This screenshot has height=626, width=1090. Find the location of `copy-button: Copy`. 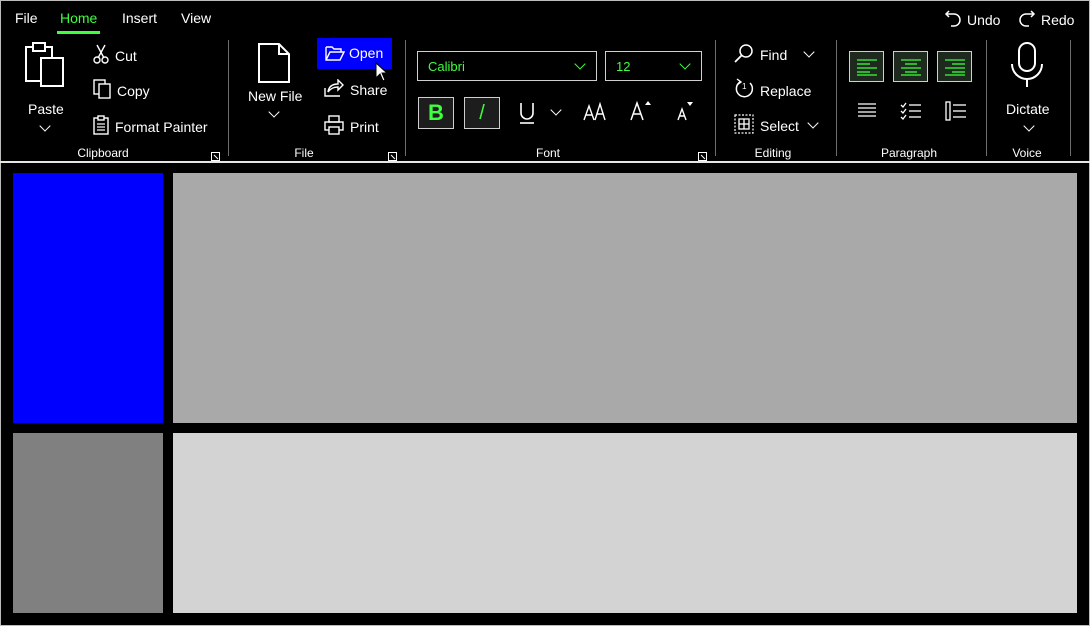

copy-button: Copy is located at coordinates (121, 90).